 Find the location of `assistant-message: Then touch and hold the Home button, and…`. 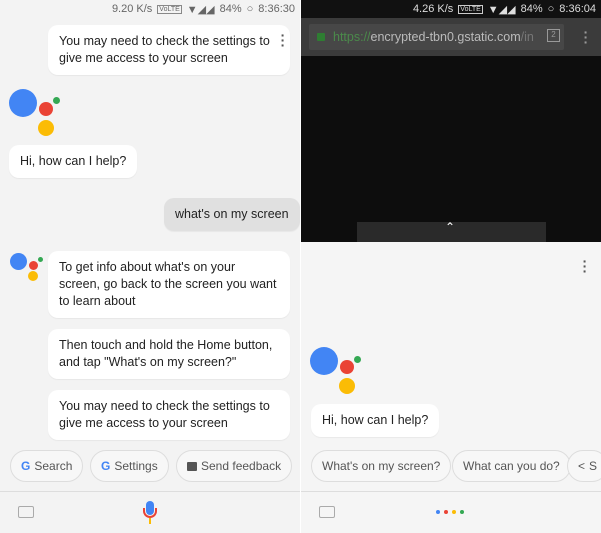

assistant-message: Then touch and hold the Home button, and… is located at coordinates (169, 354).